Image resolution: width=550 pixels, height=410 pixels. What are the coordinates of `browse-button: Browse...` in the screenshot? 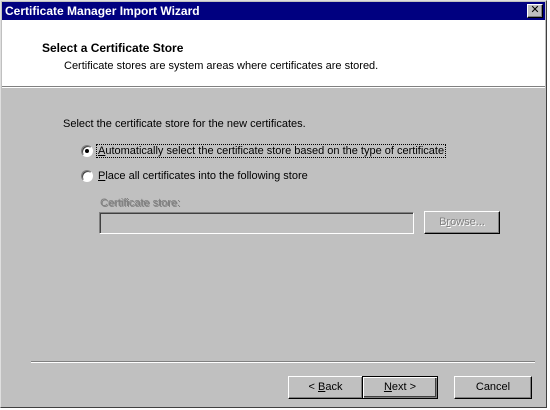 It's located at (462, 222).